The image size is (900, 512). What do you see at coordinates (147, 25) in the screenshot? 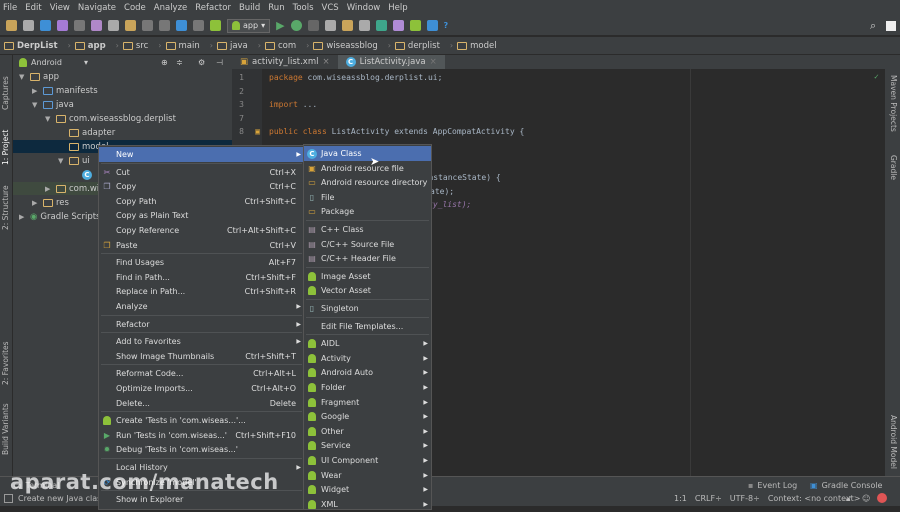
I see `find-icon` at bounding box center [147, 25].